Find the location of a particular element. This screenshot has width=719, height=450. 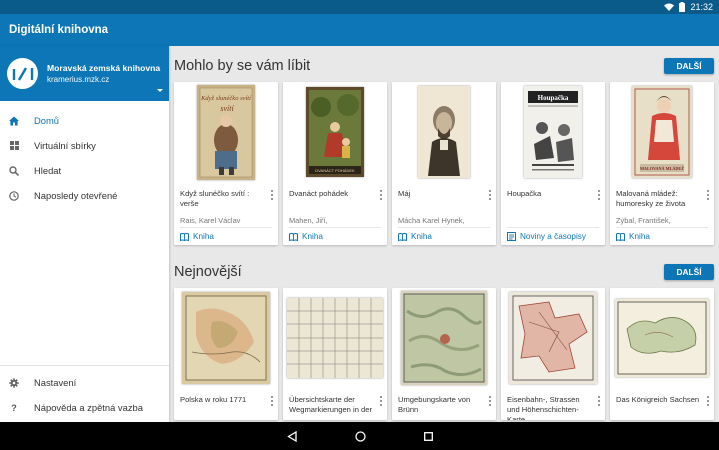

cover-image: DVANÁCT POHÁDEK is located at coordinates (335, 132).